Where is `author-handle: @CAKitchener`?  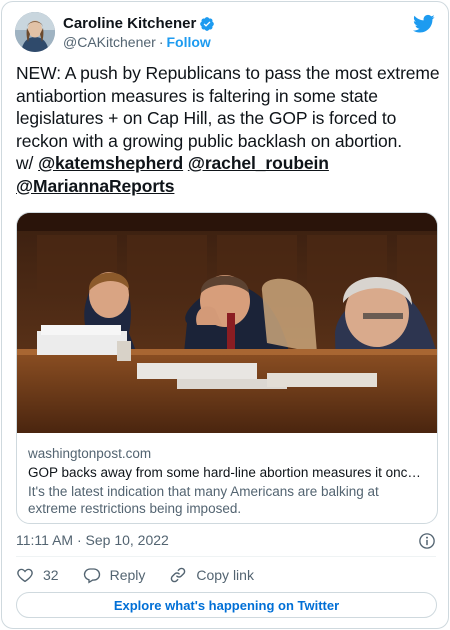 author-handle: @CAKitchener is located at coordinates (109, 42).